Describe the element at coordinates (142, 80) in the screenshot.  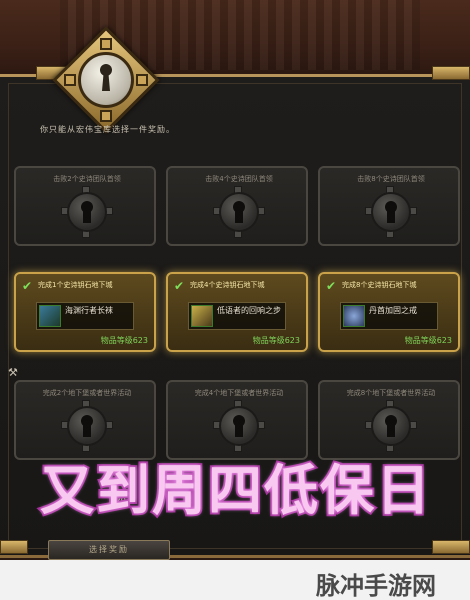
I see `medallion-bolt-right` at that location.